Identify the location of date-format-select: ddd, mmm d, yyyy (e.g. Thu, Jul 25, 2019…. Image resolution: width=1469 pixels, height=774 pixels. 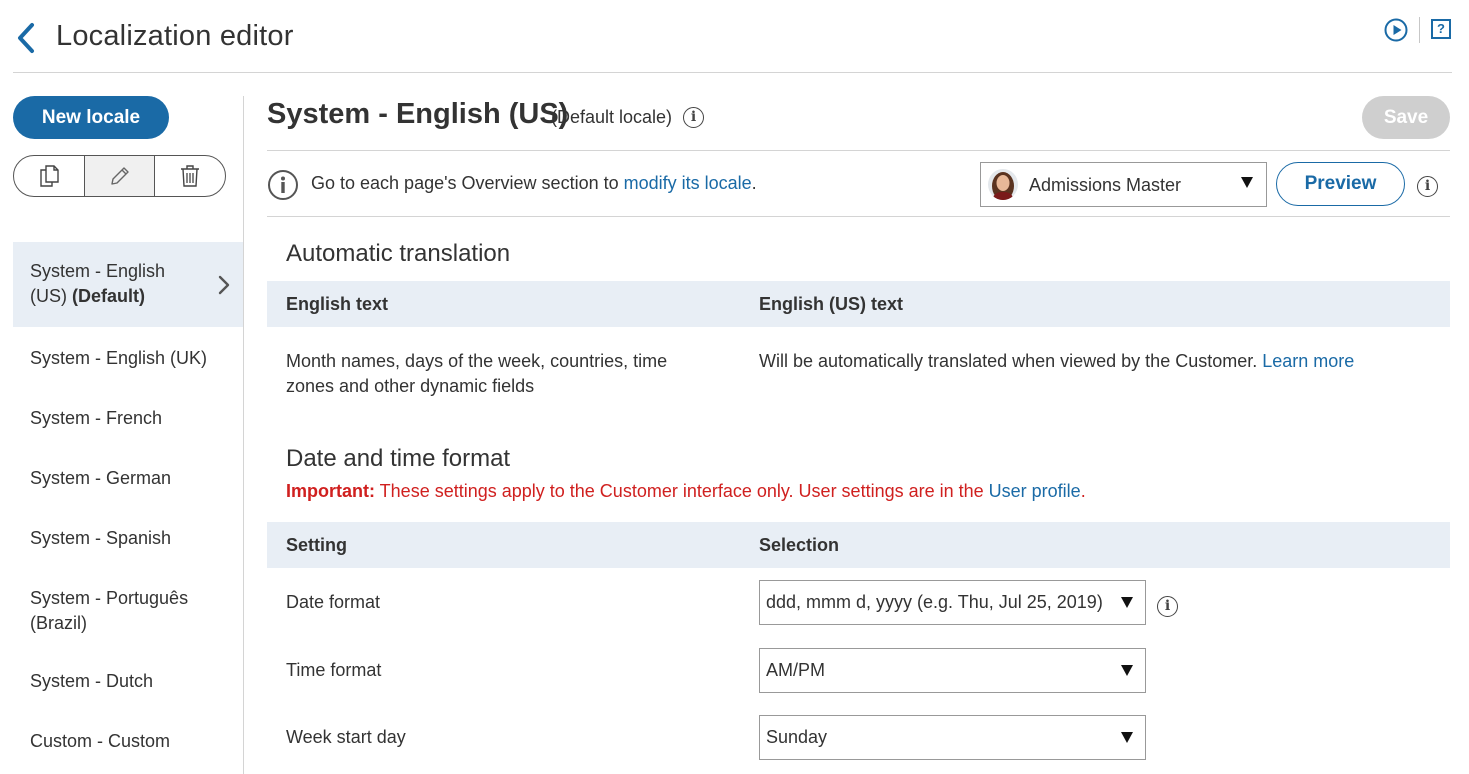
(952, 602).